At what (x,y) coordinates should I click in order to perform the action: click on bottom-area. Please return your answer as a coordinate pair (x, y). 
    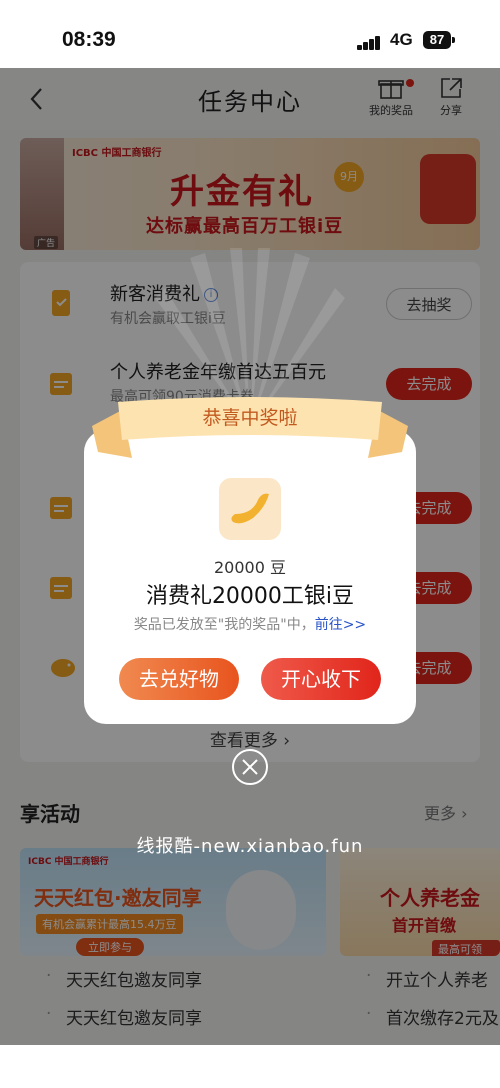
    Looking at the image, I should click on (250, 1066).